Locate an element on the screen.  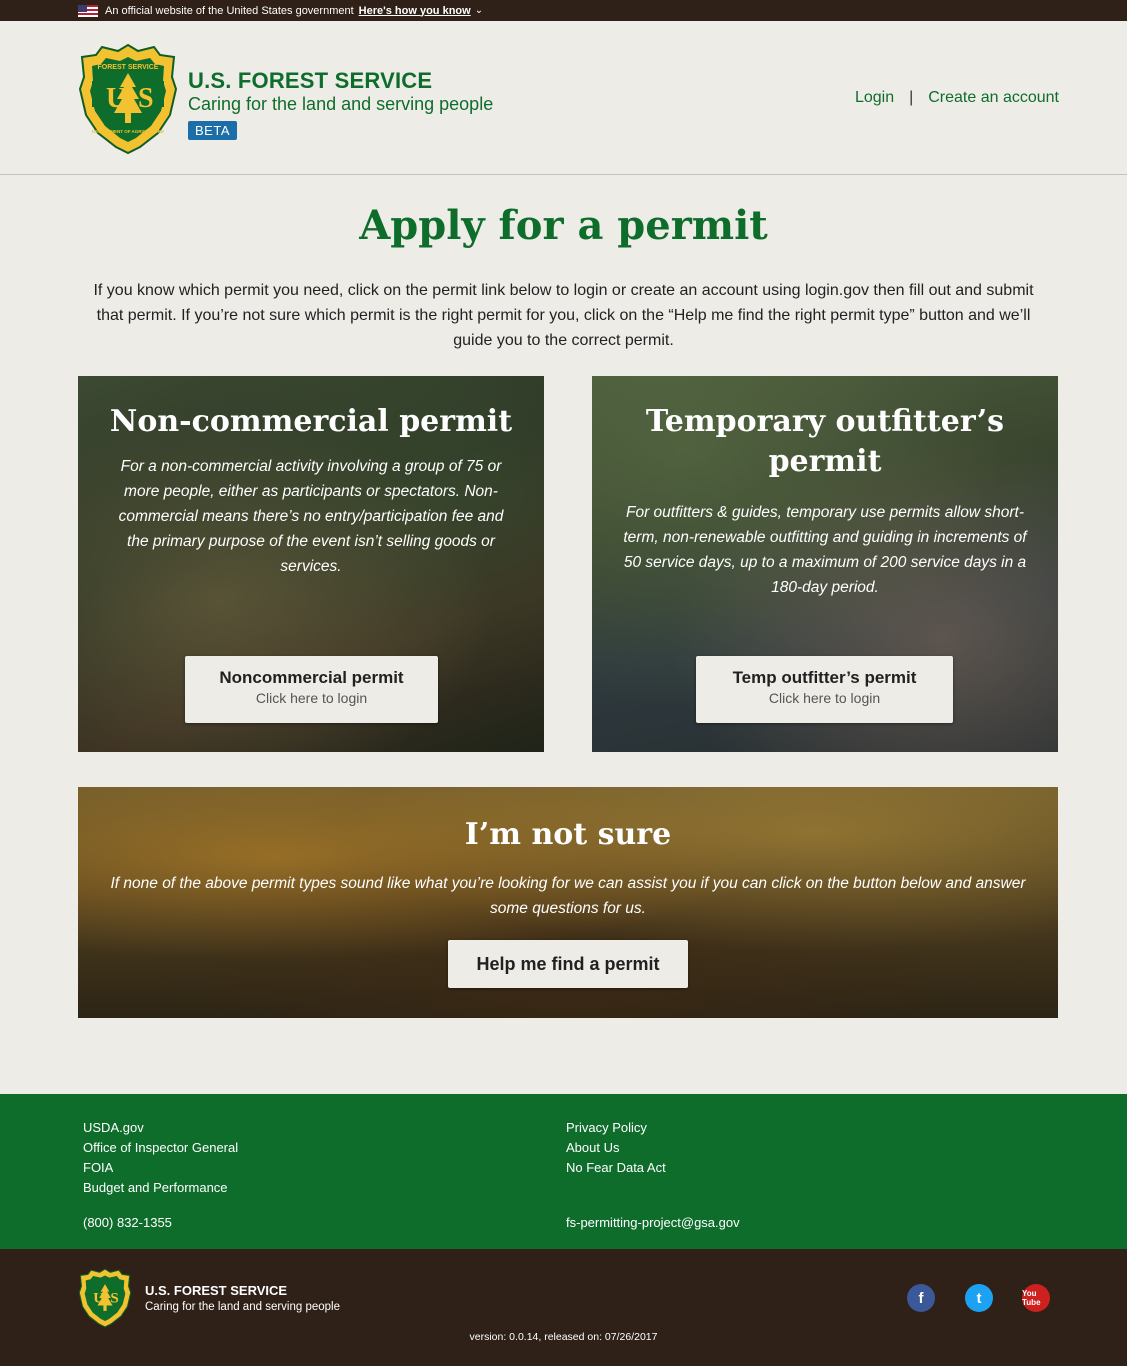
twitter-icon: t is located at coordinates (979, 1298).